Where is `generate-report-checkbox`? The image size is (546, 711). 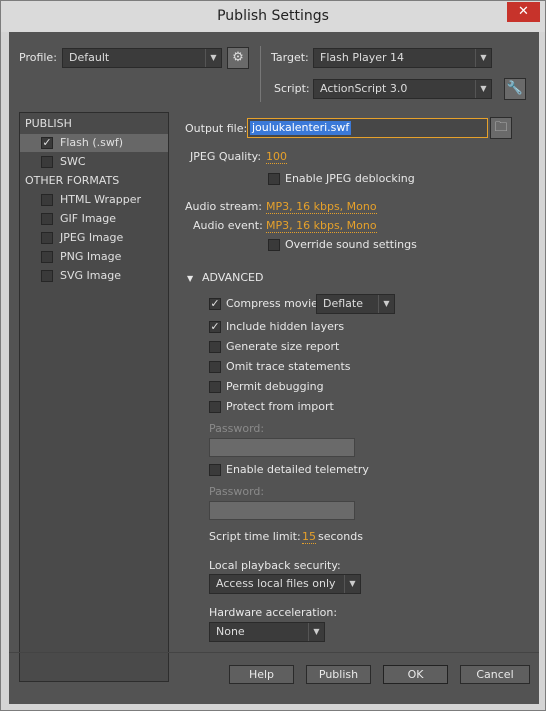 generate-report-checkbox is located at coordinates (215, 347).